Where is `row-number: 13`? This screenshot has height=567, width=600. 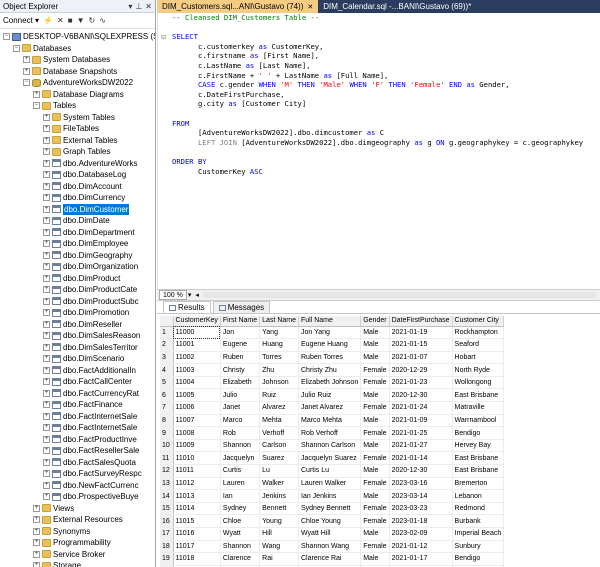 row-number: 13 is located at coordinates (167, 484).